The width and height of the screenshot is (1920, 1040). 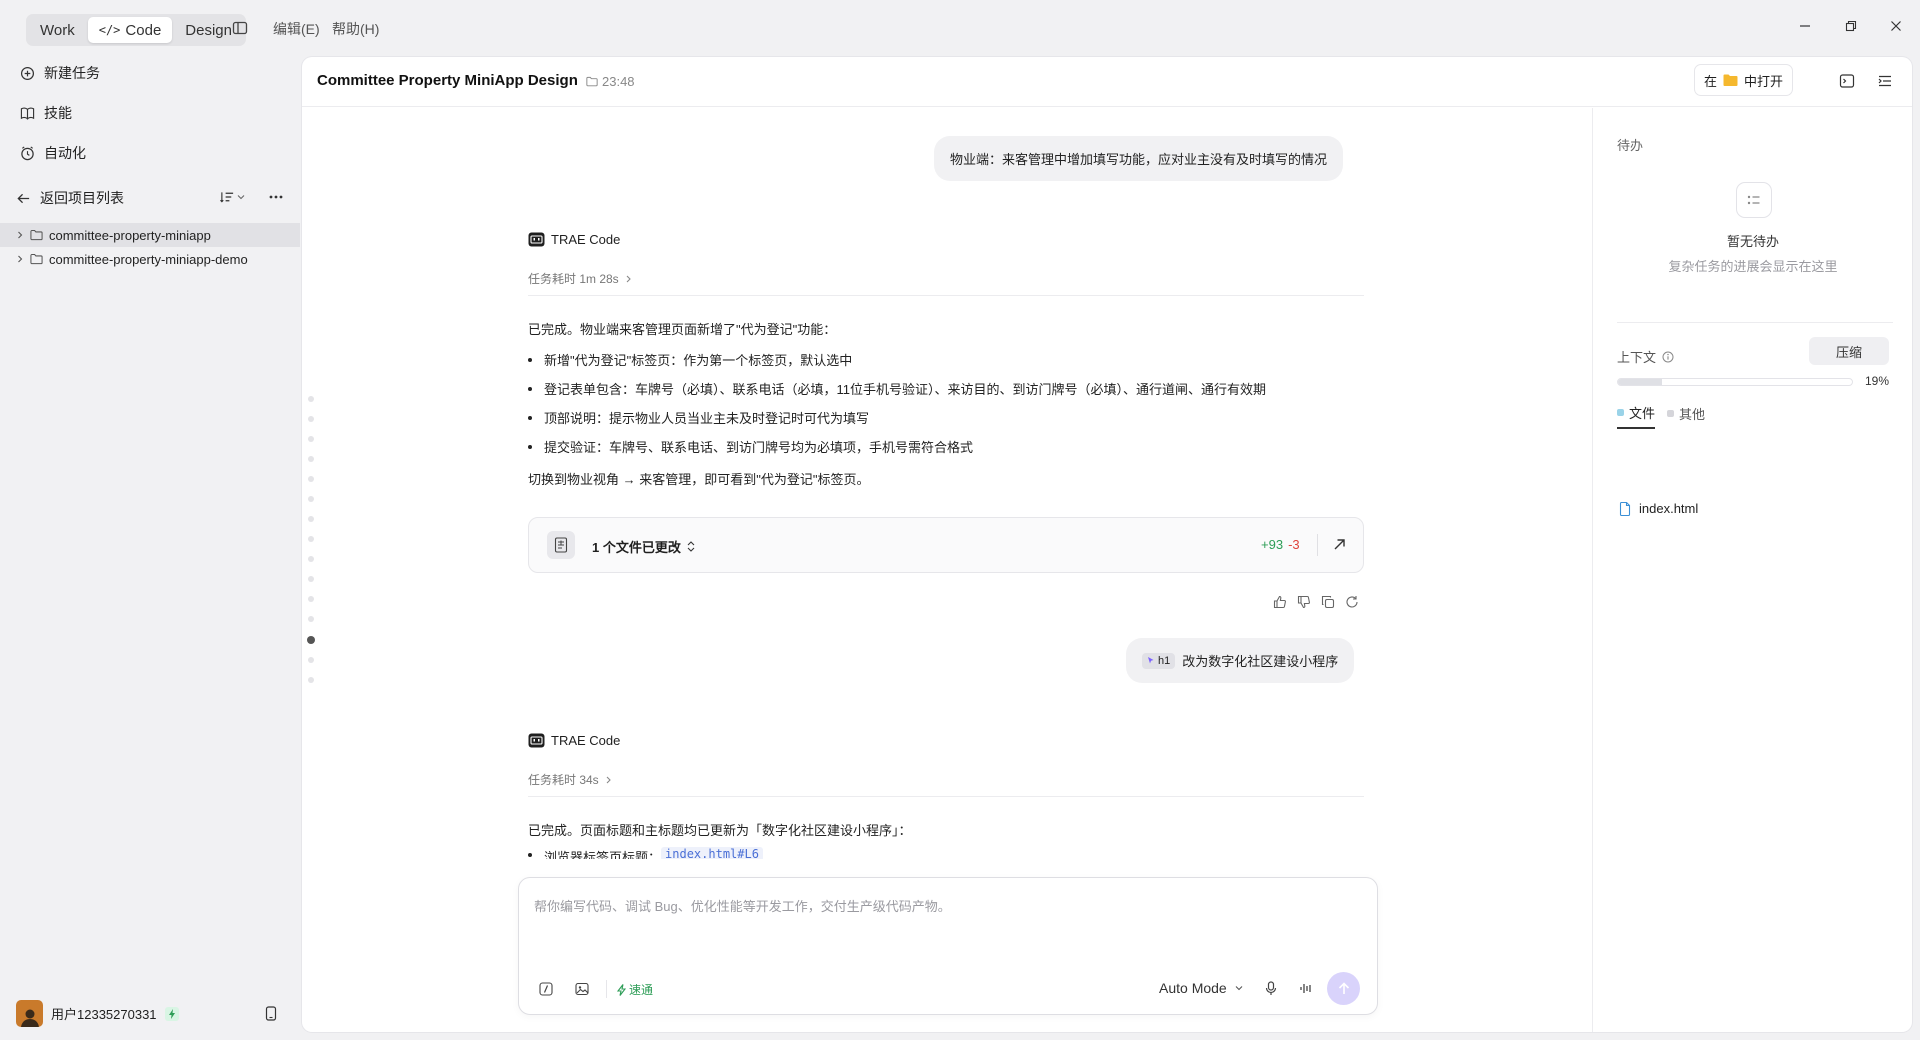 I want to click on mode-code-button: </> Code, so click(x=130, y=30).